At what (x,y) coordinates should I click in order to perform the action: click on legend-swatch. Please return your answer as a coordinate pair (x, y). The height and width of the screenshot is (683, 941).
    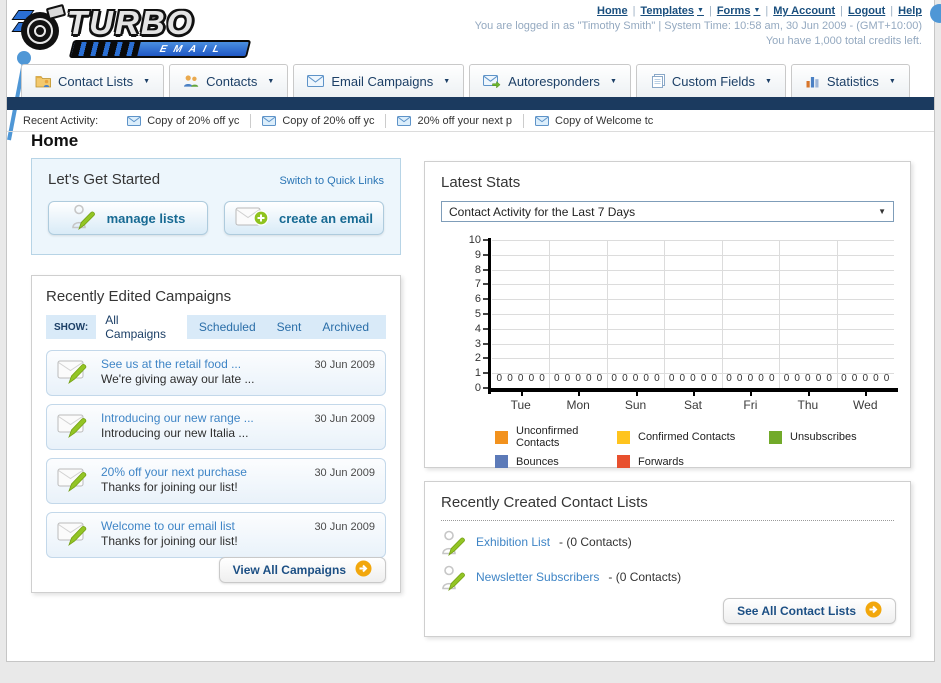
    Looking at the image, I should click on (775, 437).